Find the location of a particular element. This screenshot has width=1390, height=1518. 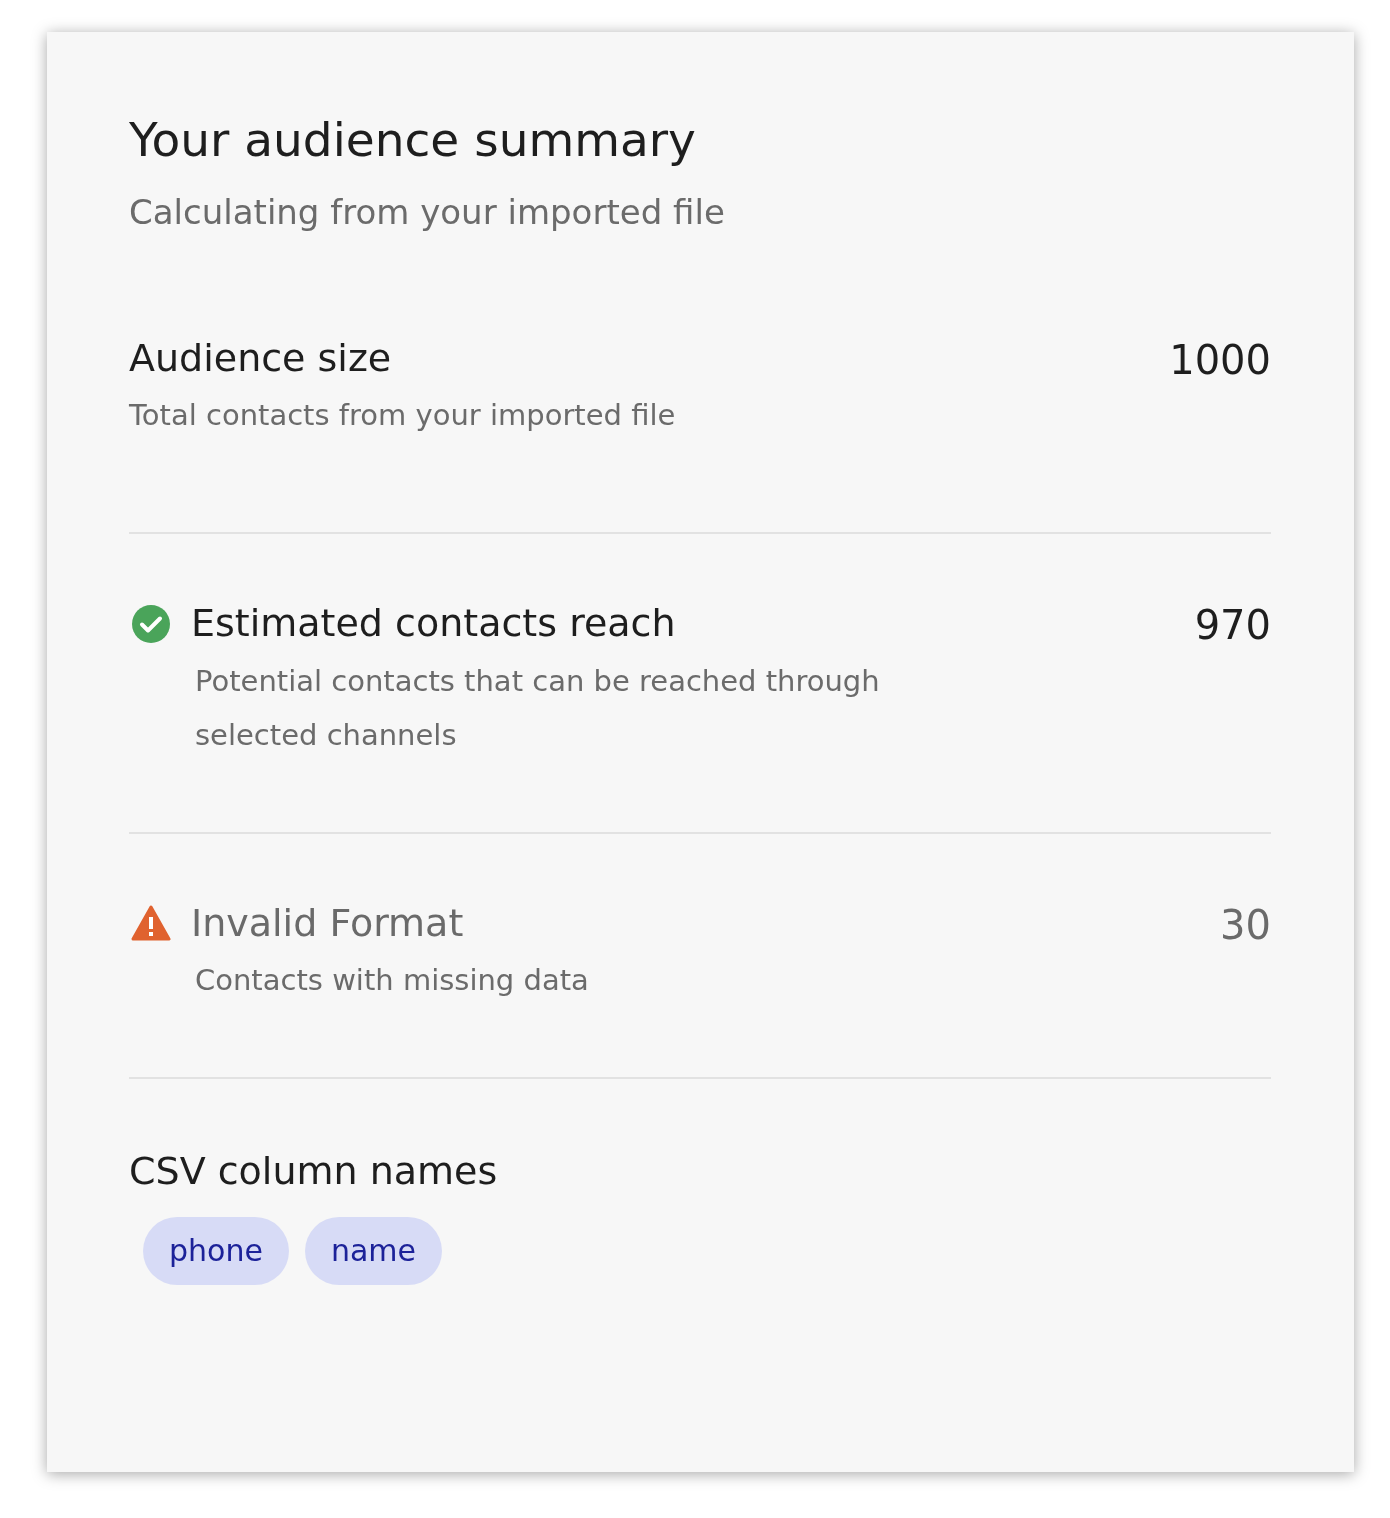

column-tag: name is located at coordinates (373, 1251).